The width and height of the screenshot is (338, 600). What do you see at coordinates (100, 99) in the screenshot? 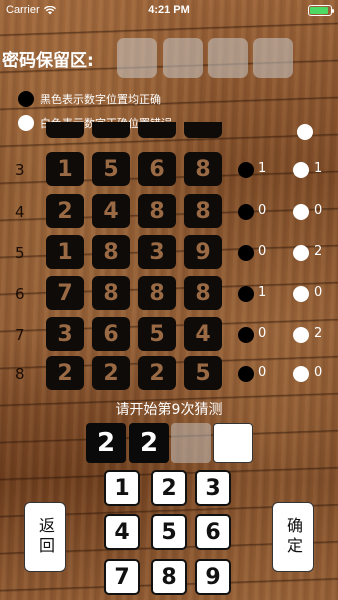
I see `legend-black-text: 黑色表示数字位置均正确` at bounding box center [100, 99].